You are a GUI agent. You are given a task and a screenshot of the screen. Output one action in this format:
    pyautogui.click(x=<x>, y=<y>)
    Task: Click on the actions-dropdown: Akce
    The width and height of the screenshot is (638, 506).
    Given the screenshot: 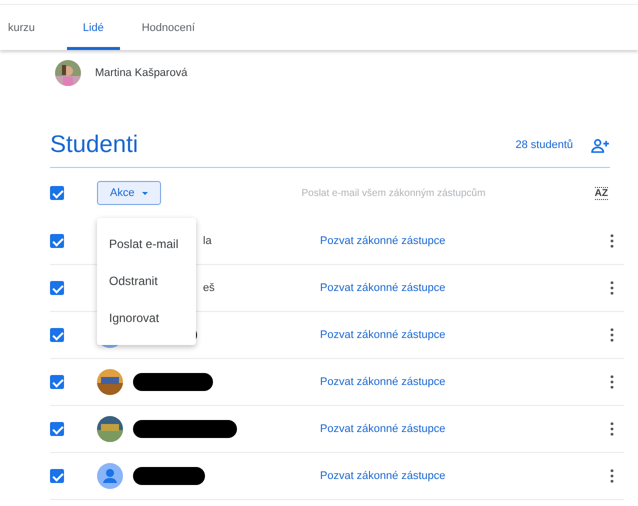 What is the action you would take?
    pyautogui.click(x=129, y=193)
    